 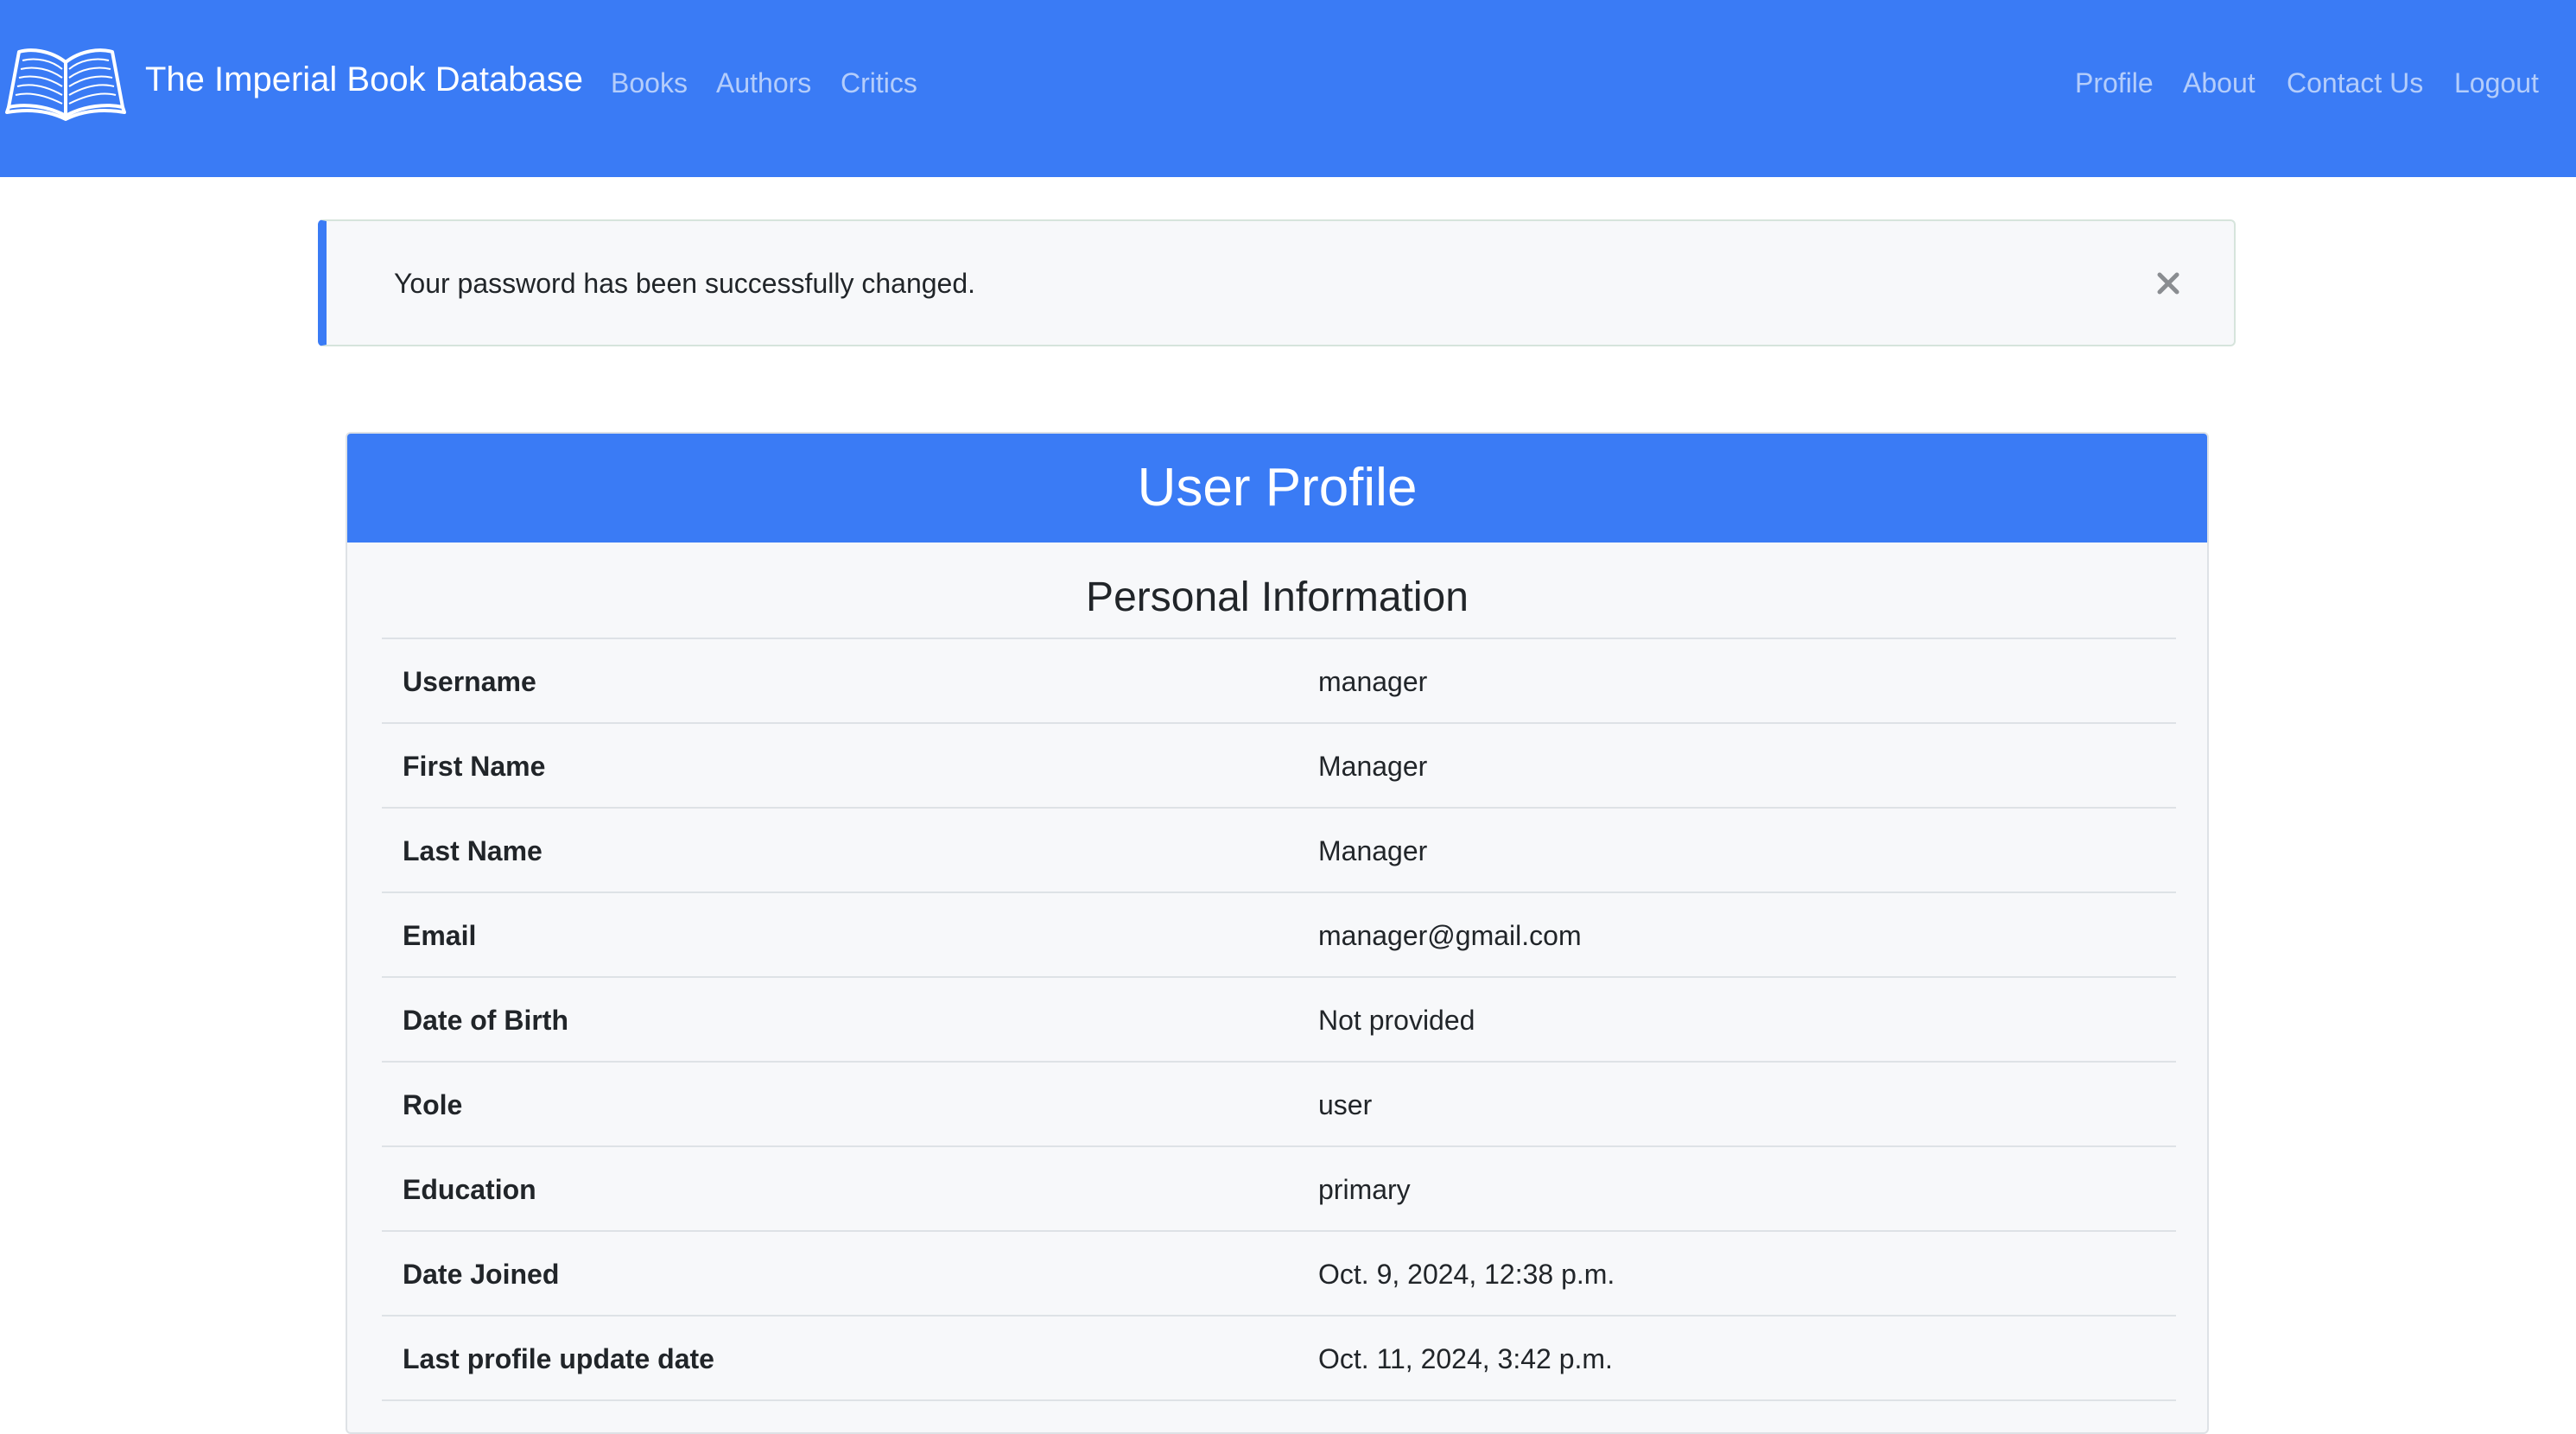 What do you see at coordinates (1466, 1275) in the screenshot?
I see `row-value: Oct. 9, 2024, 12:38 p.m.` at bounding box center [1466, 1275].